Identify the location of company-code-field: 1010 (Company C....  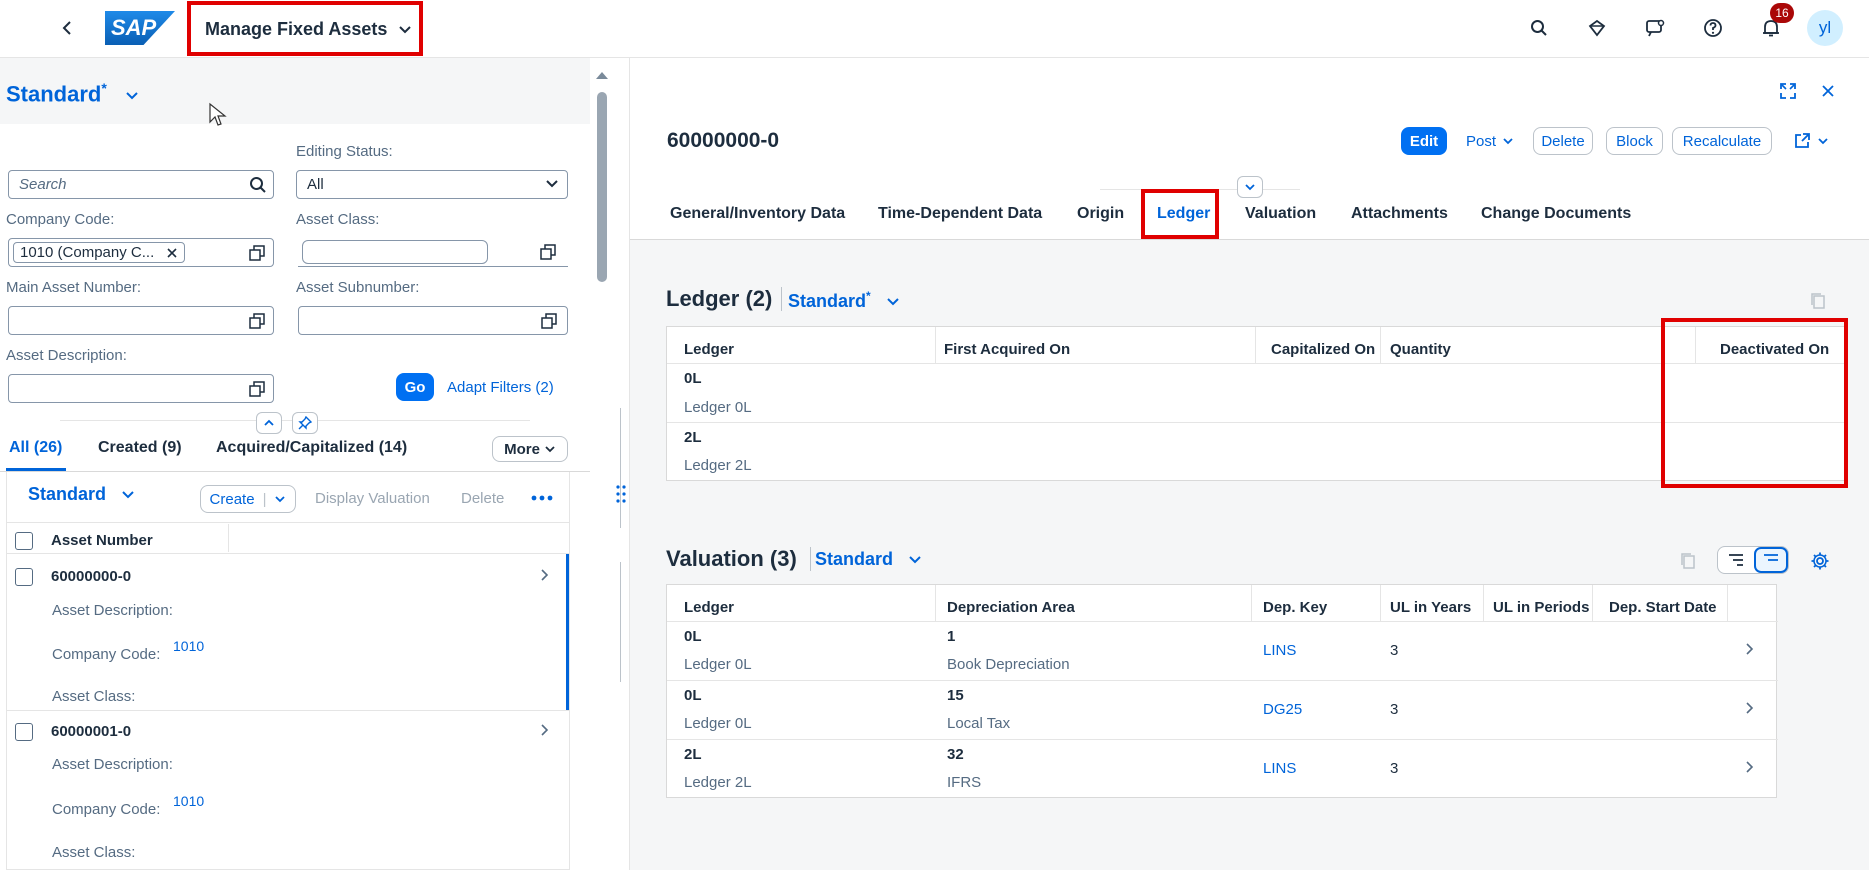
(141, 252).